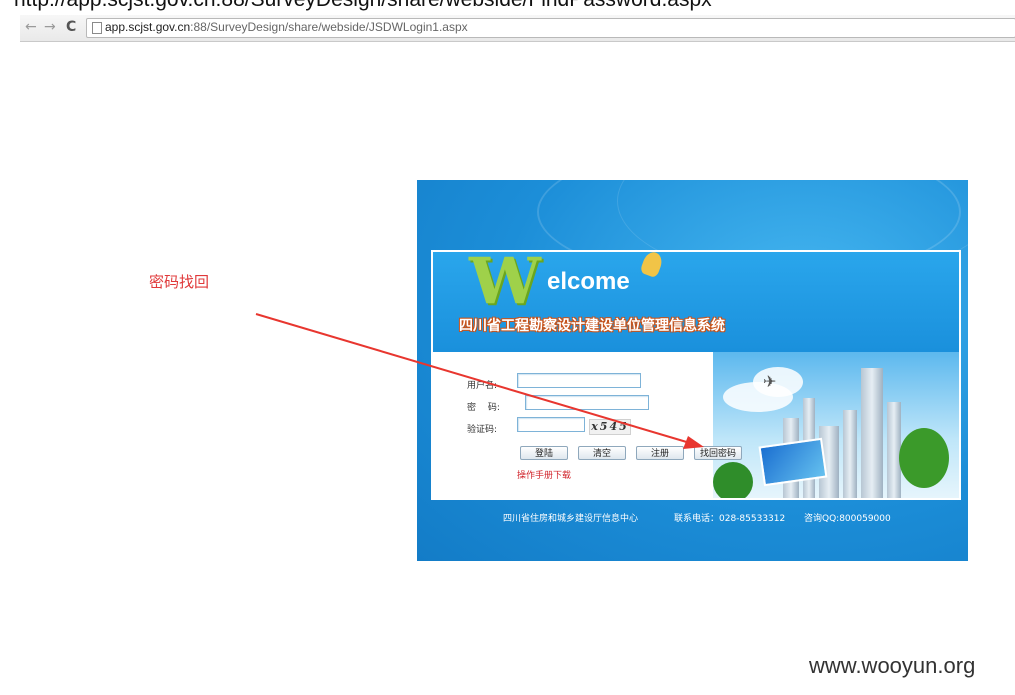  I want to click on captcha-label: 验证码:, so click(482, 430).